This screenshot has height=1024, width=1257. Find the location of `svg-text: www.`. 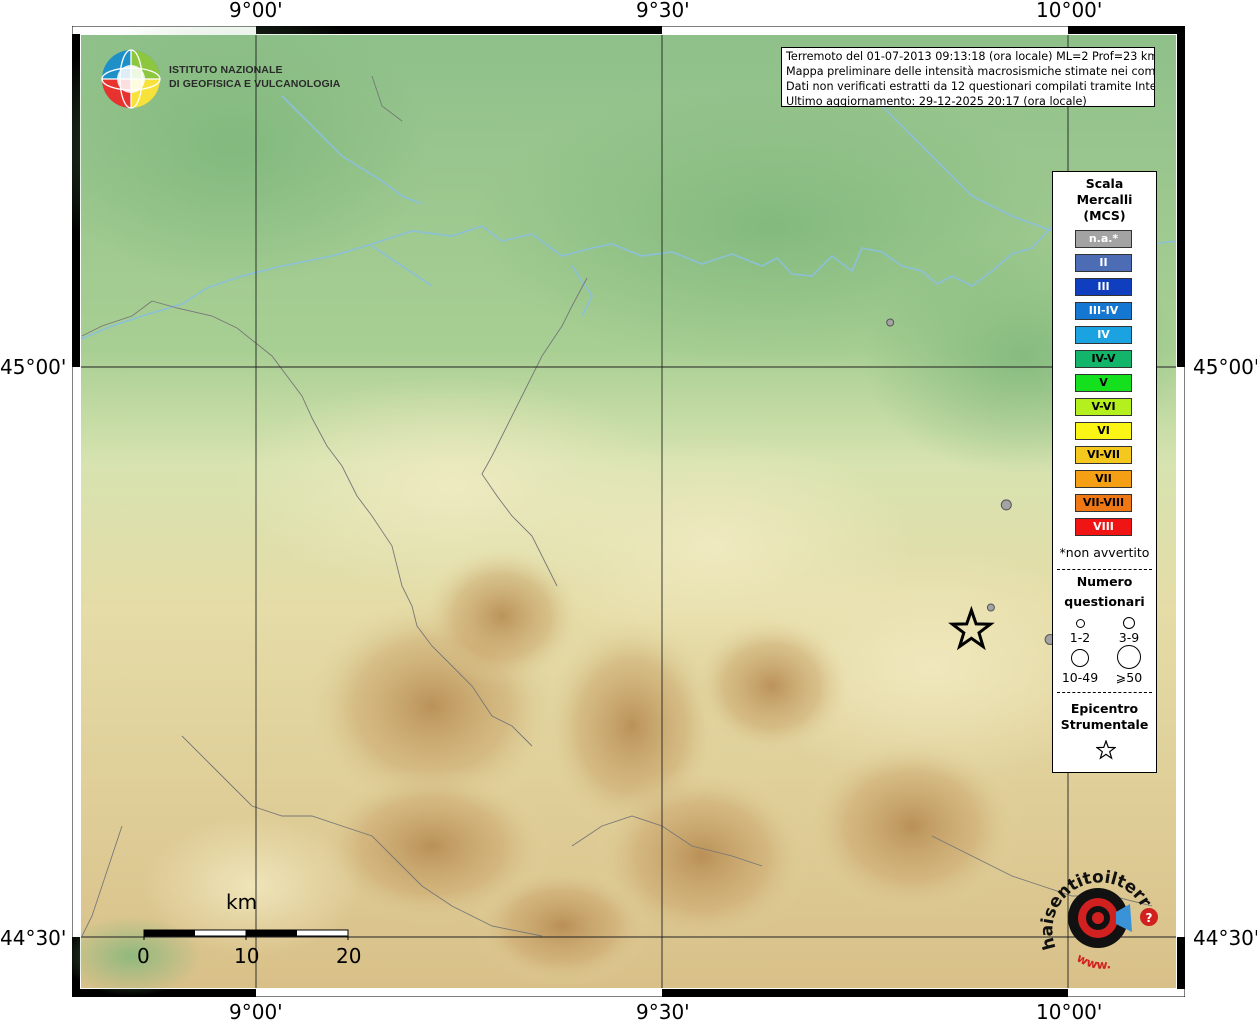

svg-text: www. is located at coordinates (1092, 961).